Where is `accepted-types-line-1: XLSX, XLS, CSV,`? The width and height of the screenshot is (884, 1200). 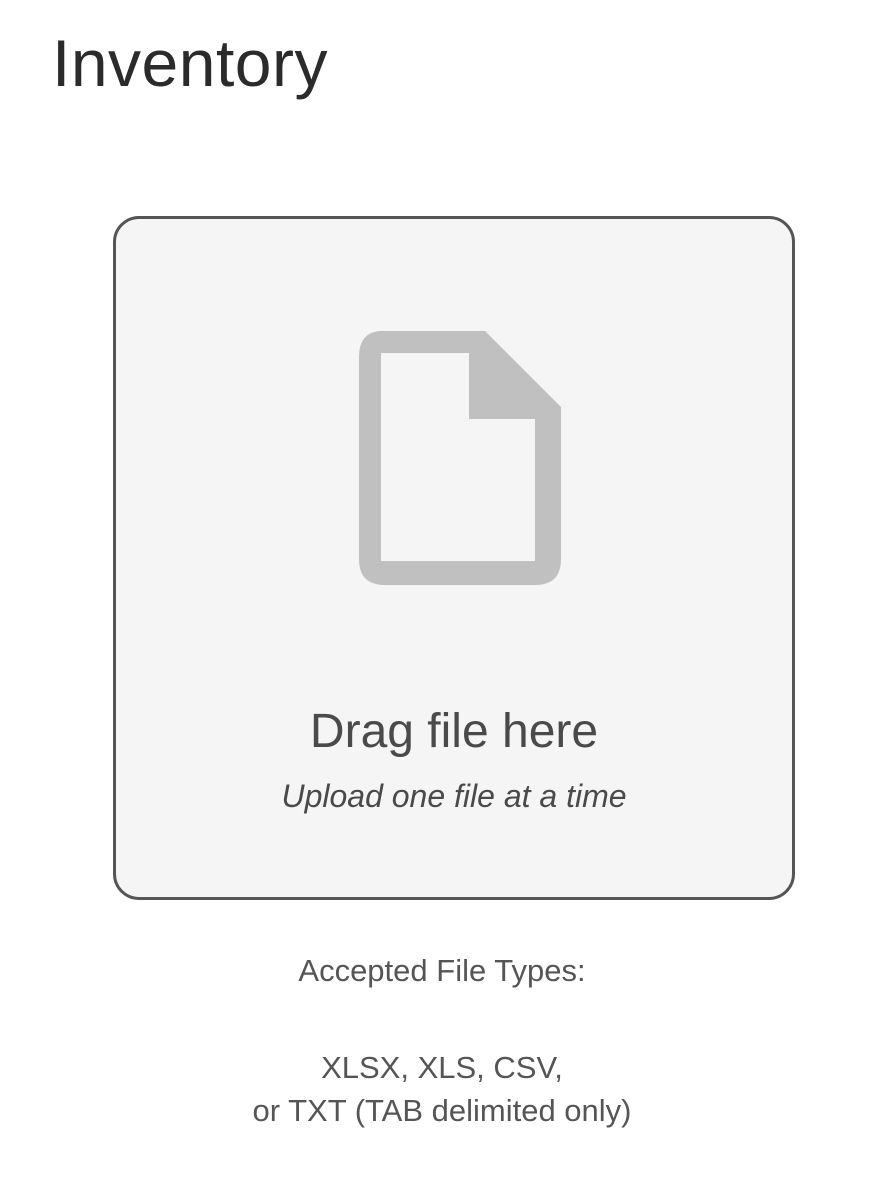
accepted-types-line-1: XLSX, XLS, CSV, is located at coordinates (442, 1067).